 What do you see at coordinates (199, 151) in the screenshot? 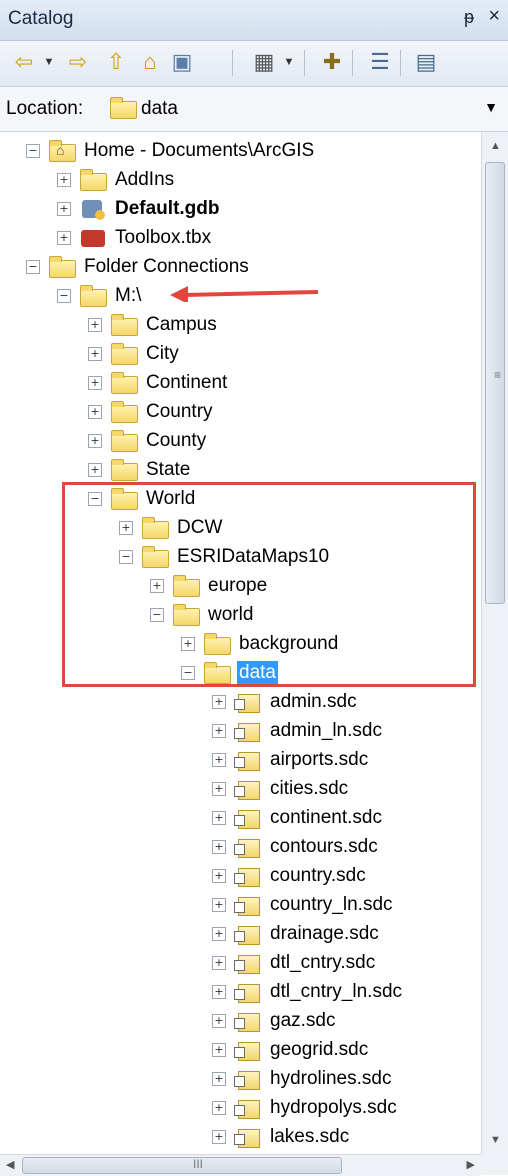
I see `tree-node-label: Home - Documents\ArcGIS` at bounding box center [199, 151].